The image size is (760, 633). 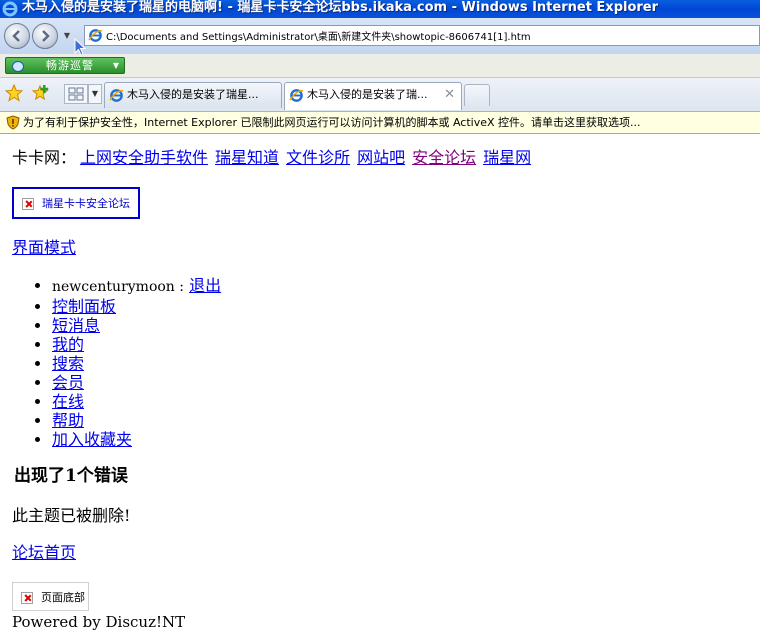 What do you see at coordinates (118, 287) in the screenshot?
I see `username: newcenturymoon :` at bounding box center [118, 287].